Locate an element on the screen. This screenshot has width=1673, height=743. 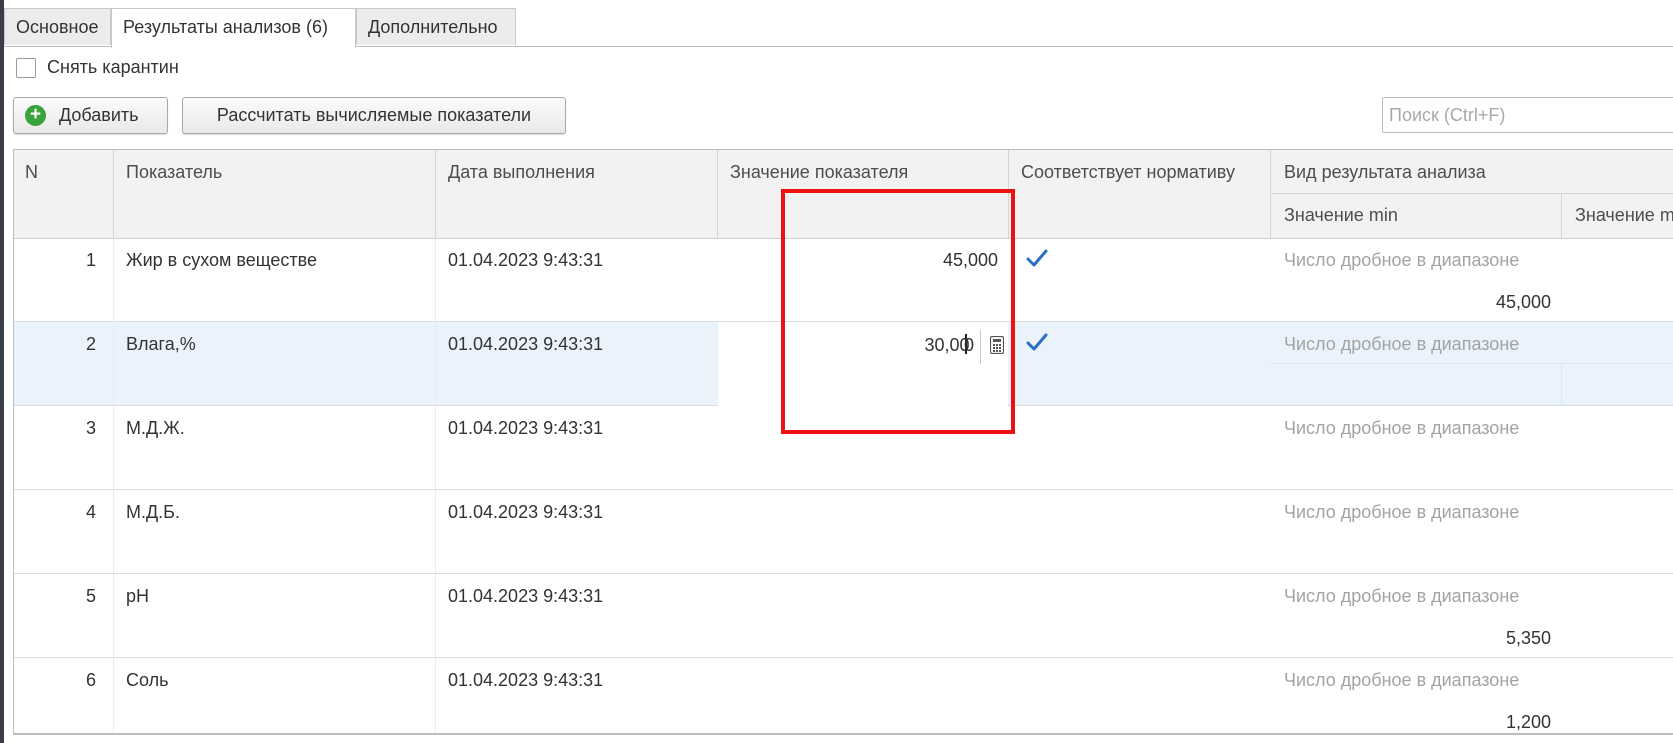
value-editor: 30,000 is located at coordinates (863, 364).